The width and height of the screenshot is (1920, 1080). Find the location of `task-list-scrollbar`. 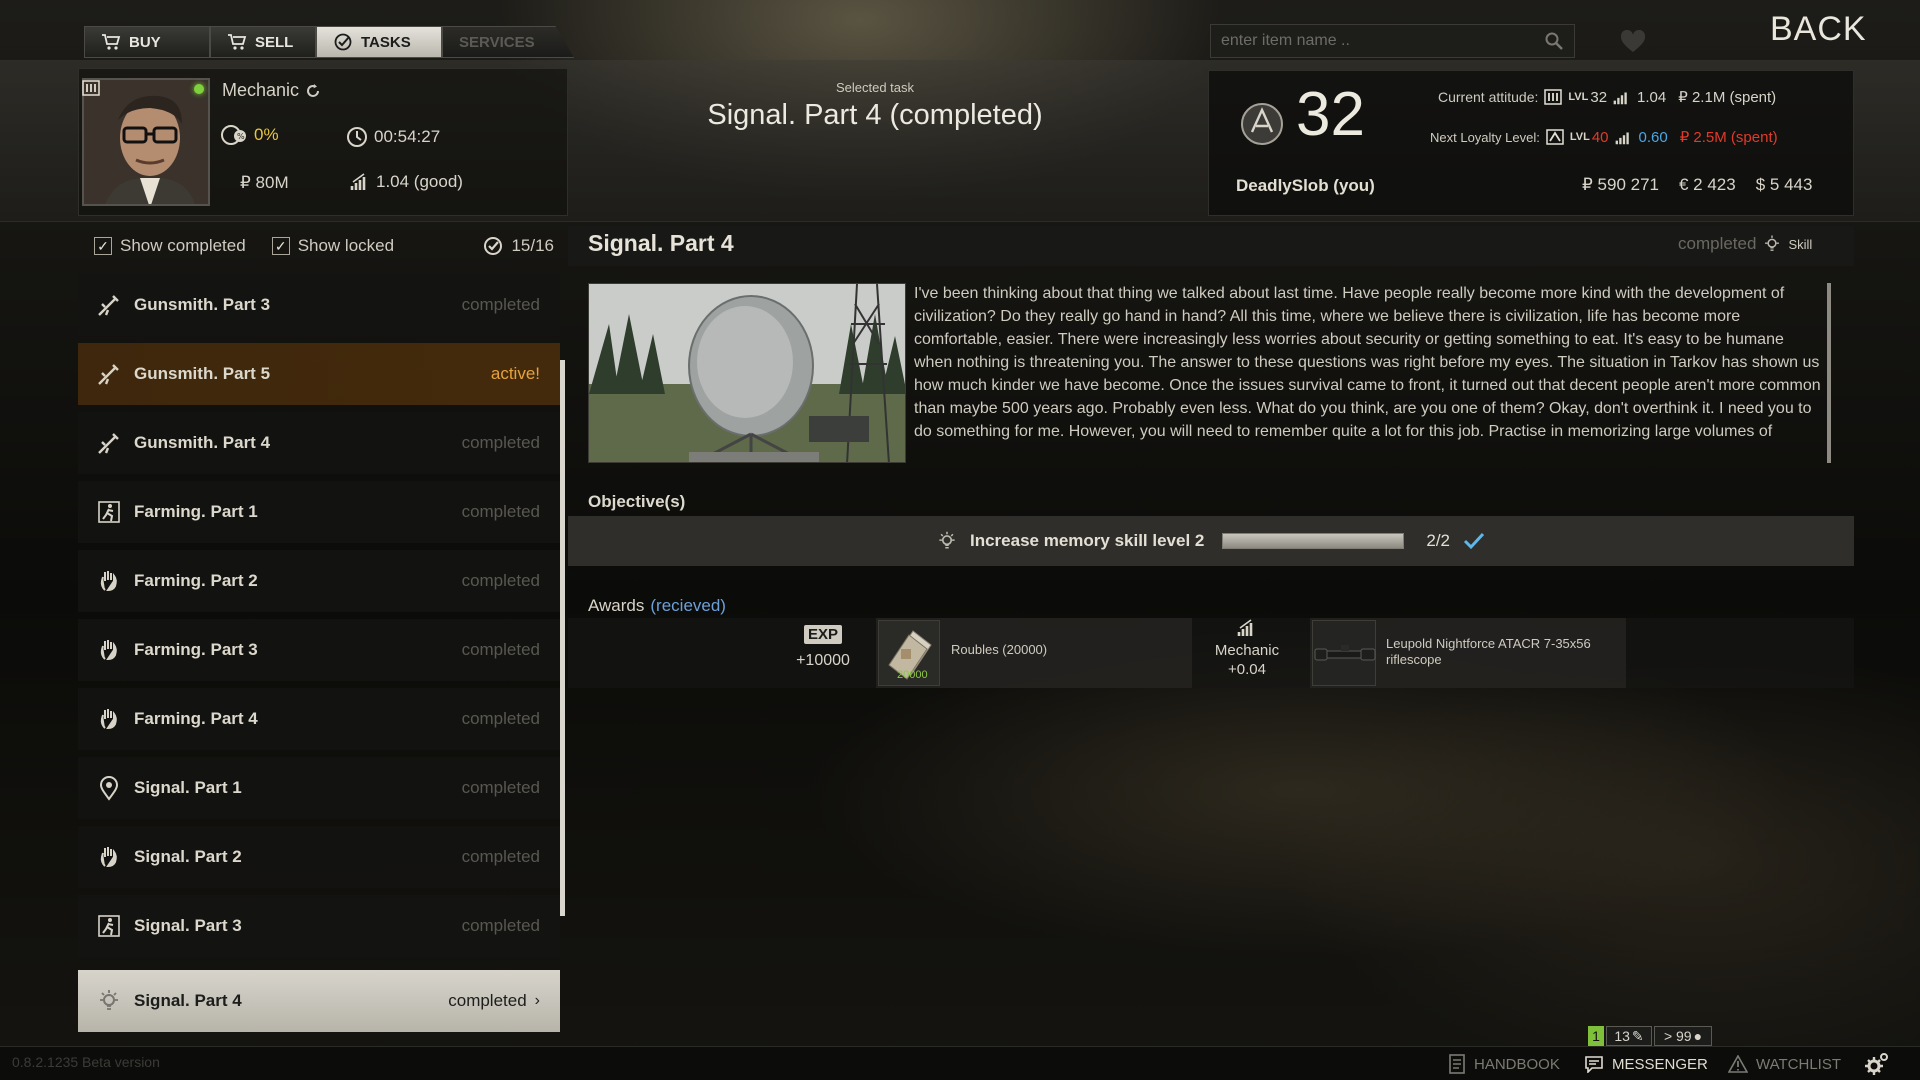

task-list-scrollbar is located at coordinates (562, 638).